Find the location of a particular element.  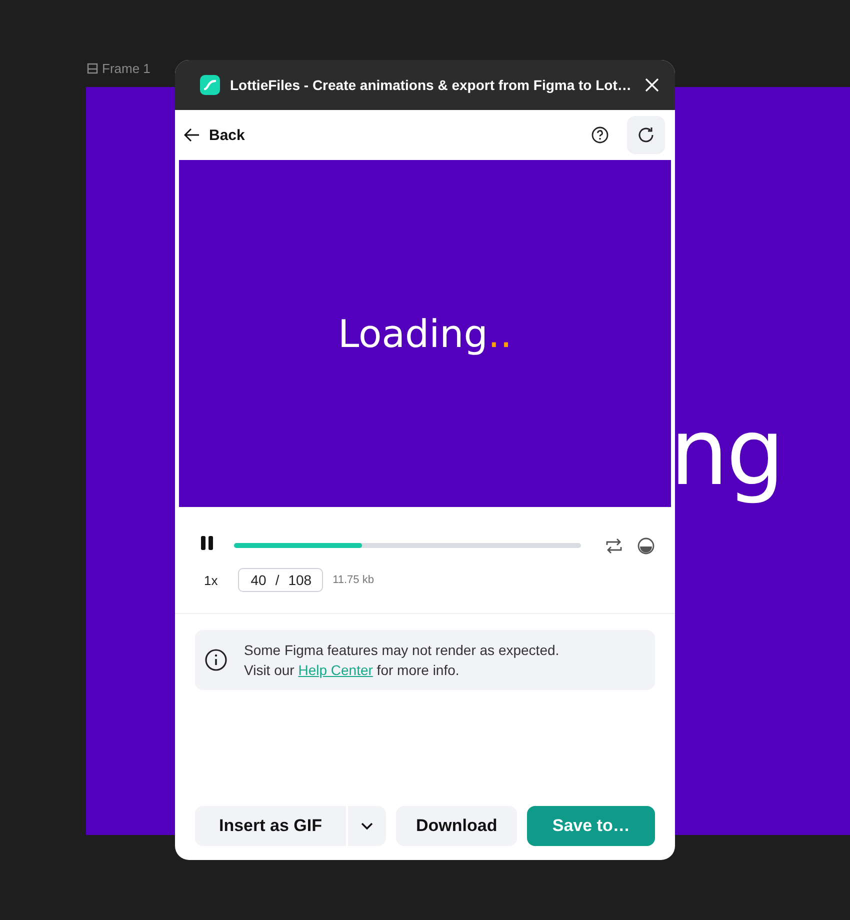

file-size: 11.75 kb is located at coordinates (353, 580).